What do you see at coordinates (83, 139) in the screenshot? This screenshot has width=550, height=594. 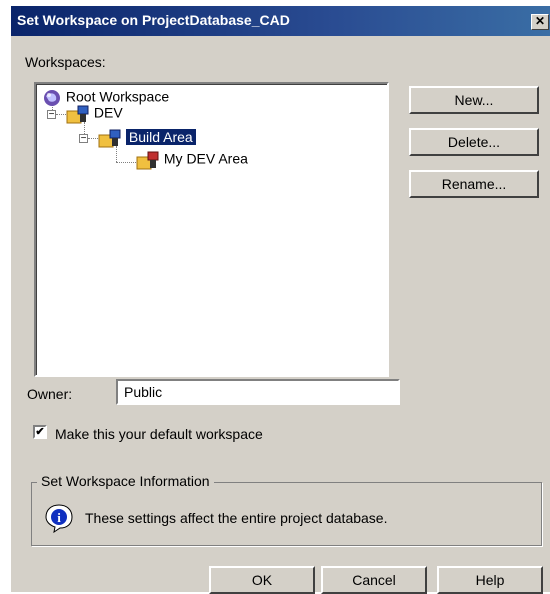 I see `collapse-toggle-build-area: −` at bounding box center [83, 139].